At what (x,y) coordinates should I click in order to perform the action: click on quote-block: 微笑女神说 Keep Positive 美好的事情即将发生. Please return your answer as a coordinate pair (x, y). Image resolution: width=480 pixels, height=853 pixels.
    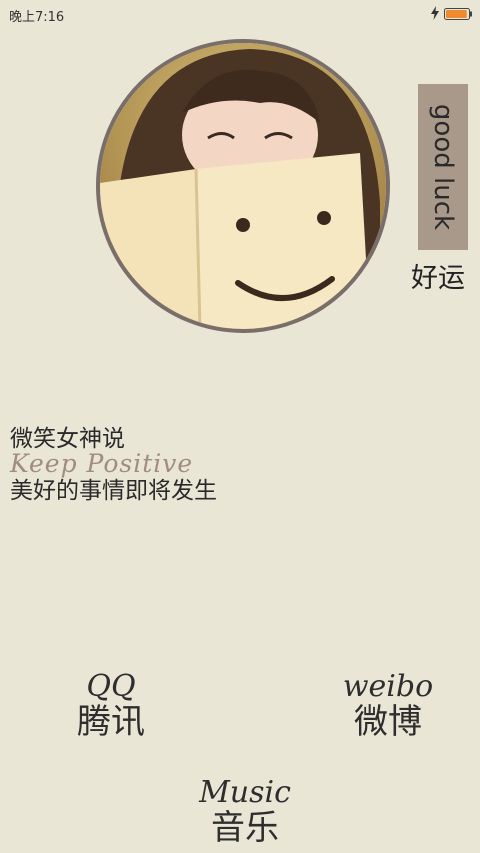
    Looking at the image, I should click on (113, 465).